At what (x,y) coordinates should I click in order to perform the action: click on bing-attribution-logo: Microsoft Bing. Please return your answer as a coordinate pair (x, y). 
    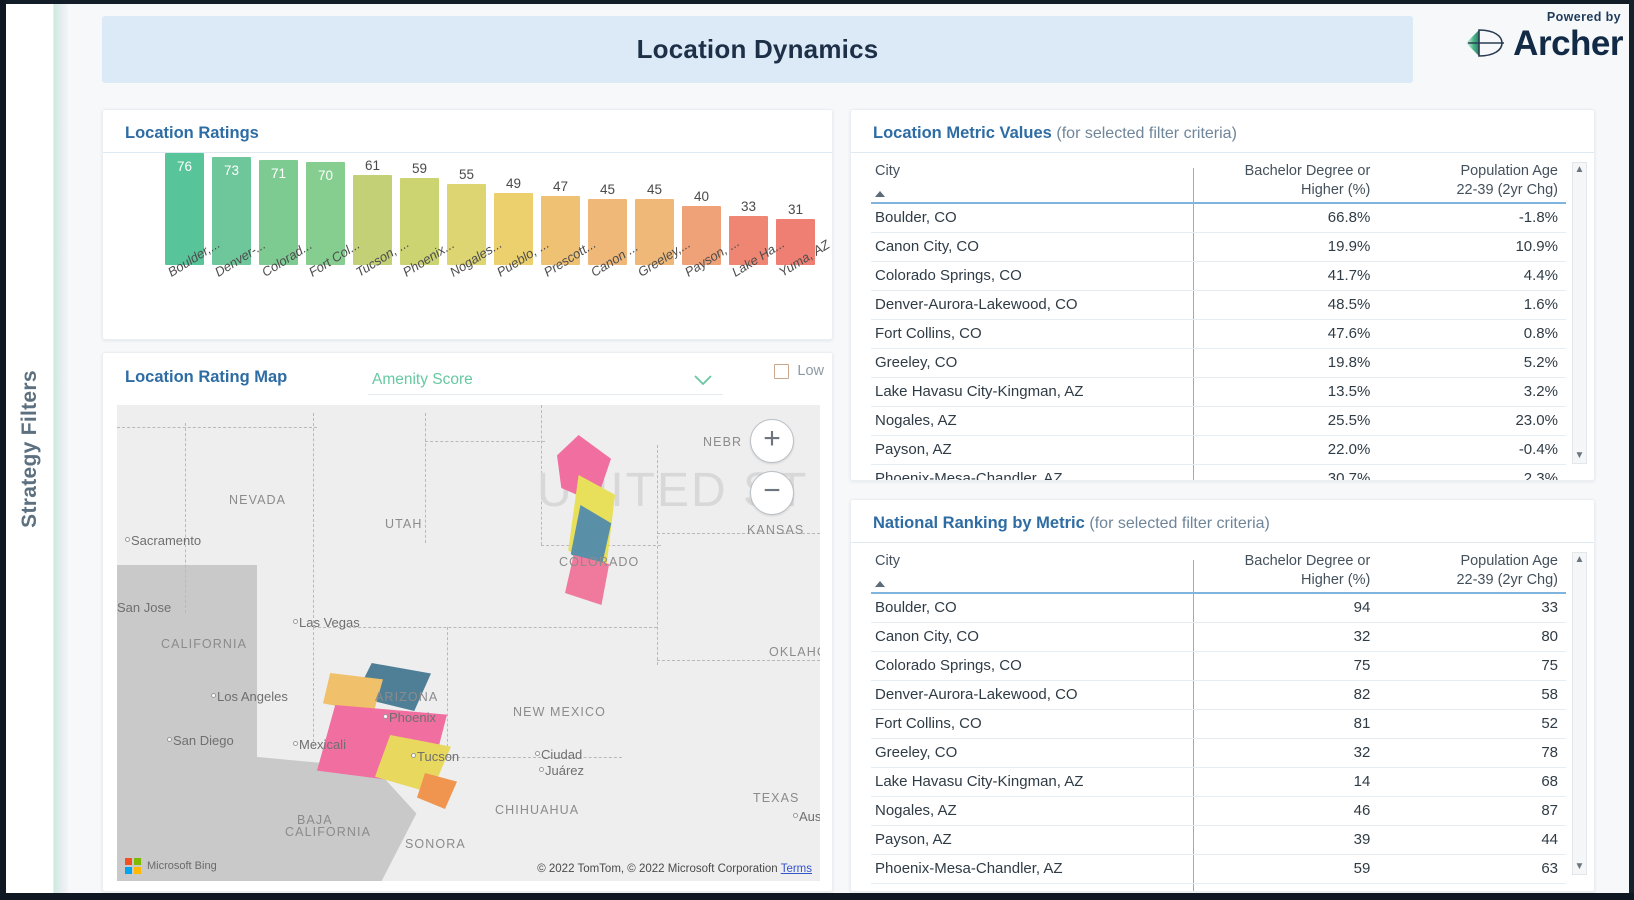
    Looking at the image, I should click on (171, 866).